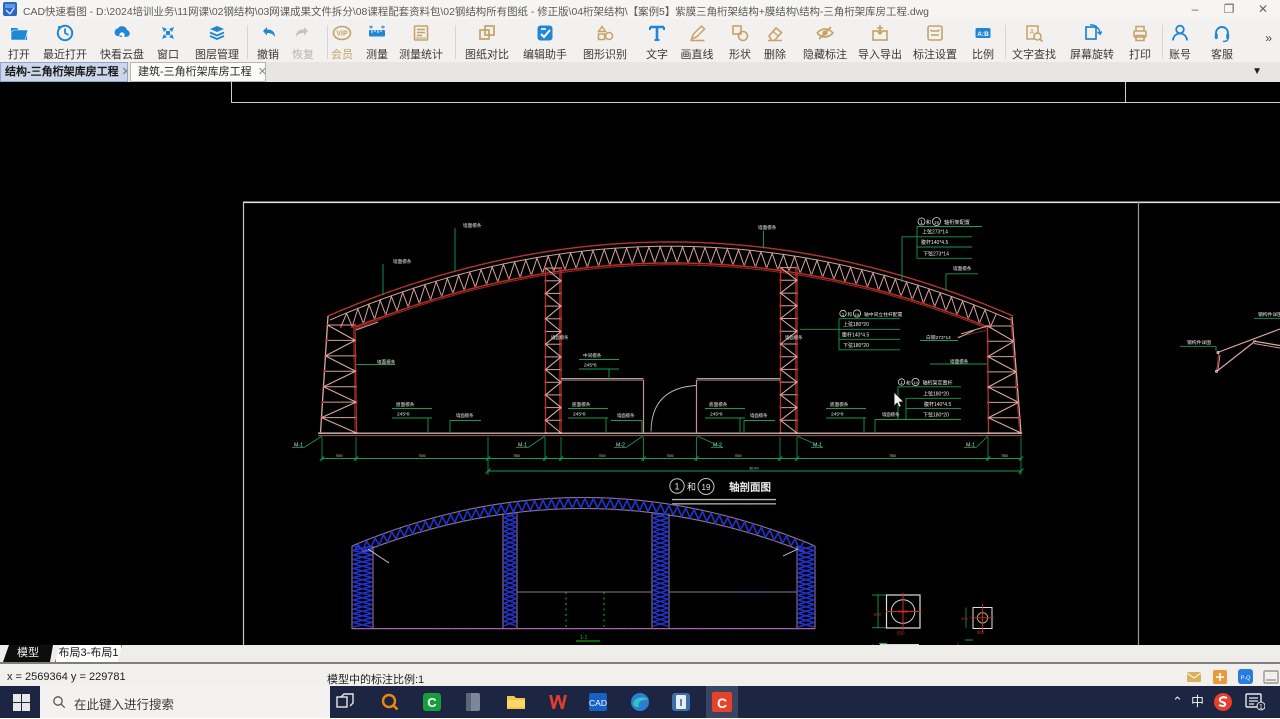 This screenshot has height=719, width=1280. Describe the element at coordinates (936, 254) in the screenshot. I see `svg-text: 下弦273*14` at that location.